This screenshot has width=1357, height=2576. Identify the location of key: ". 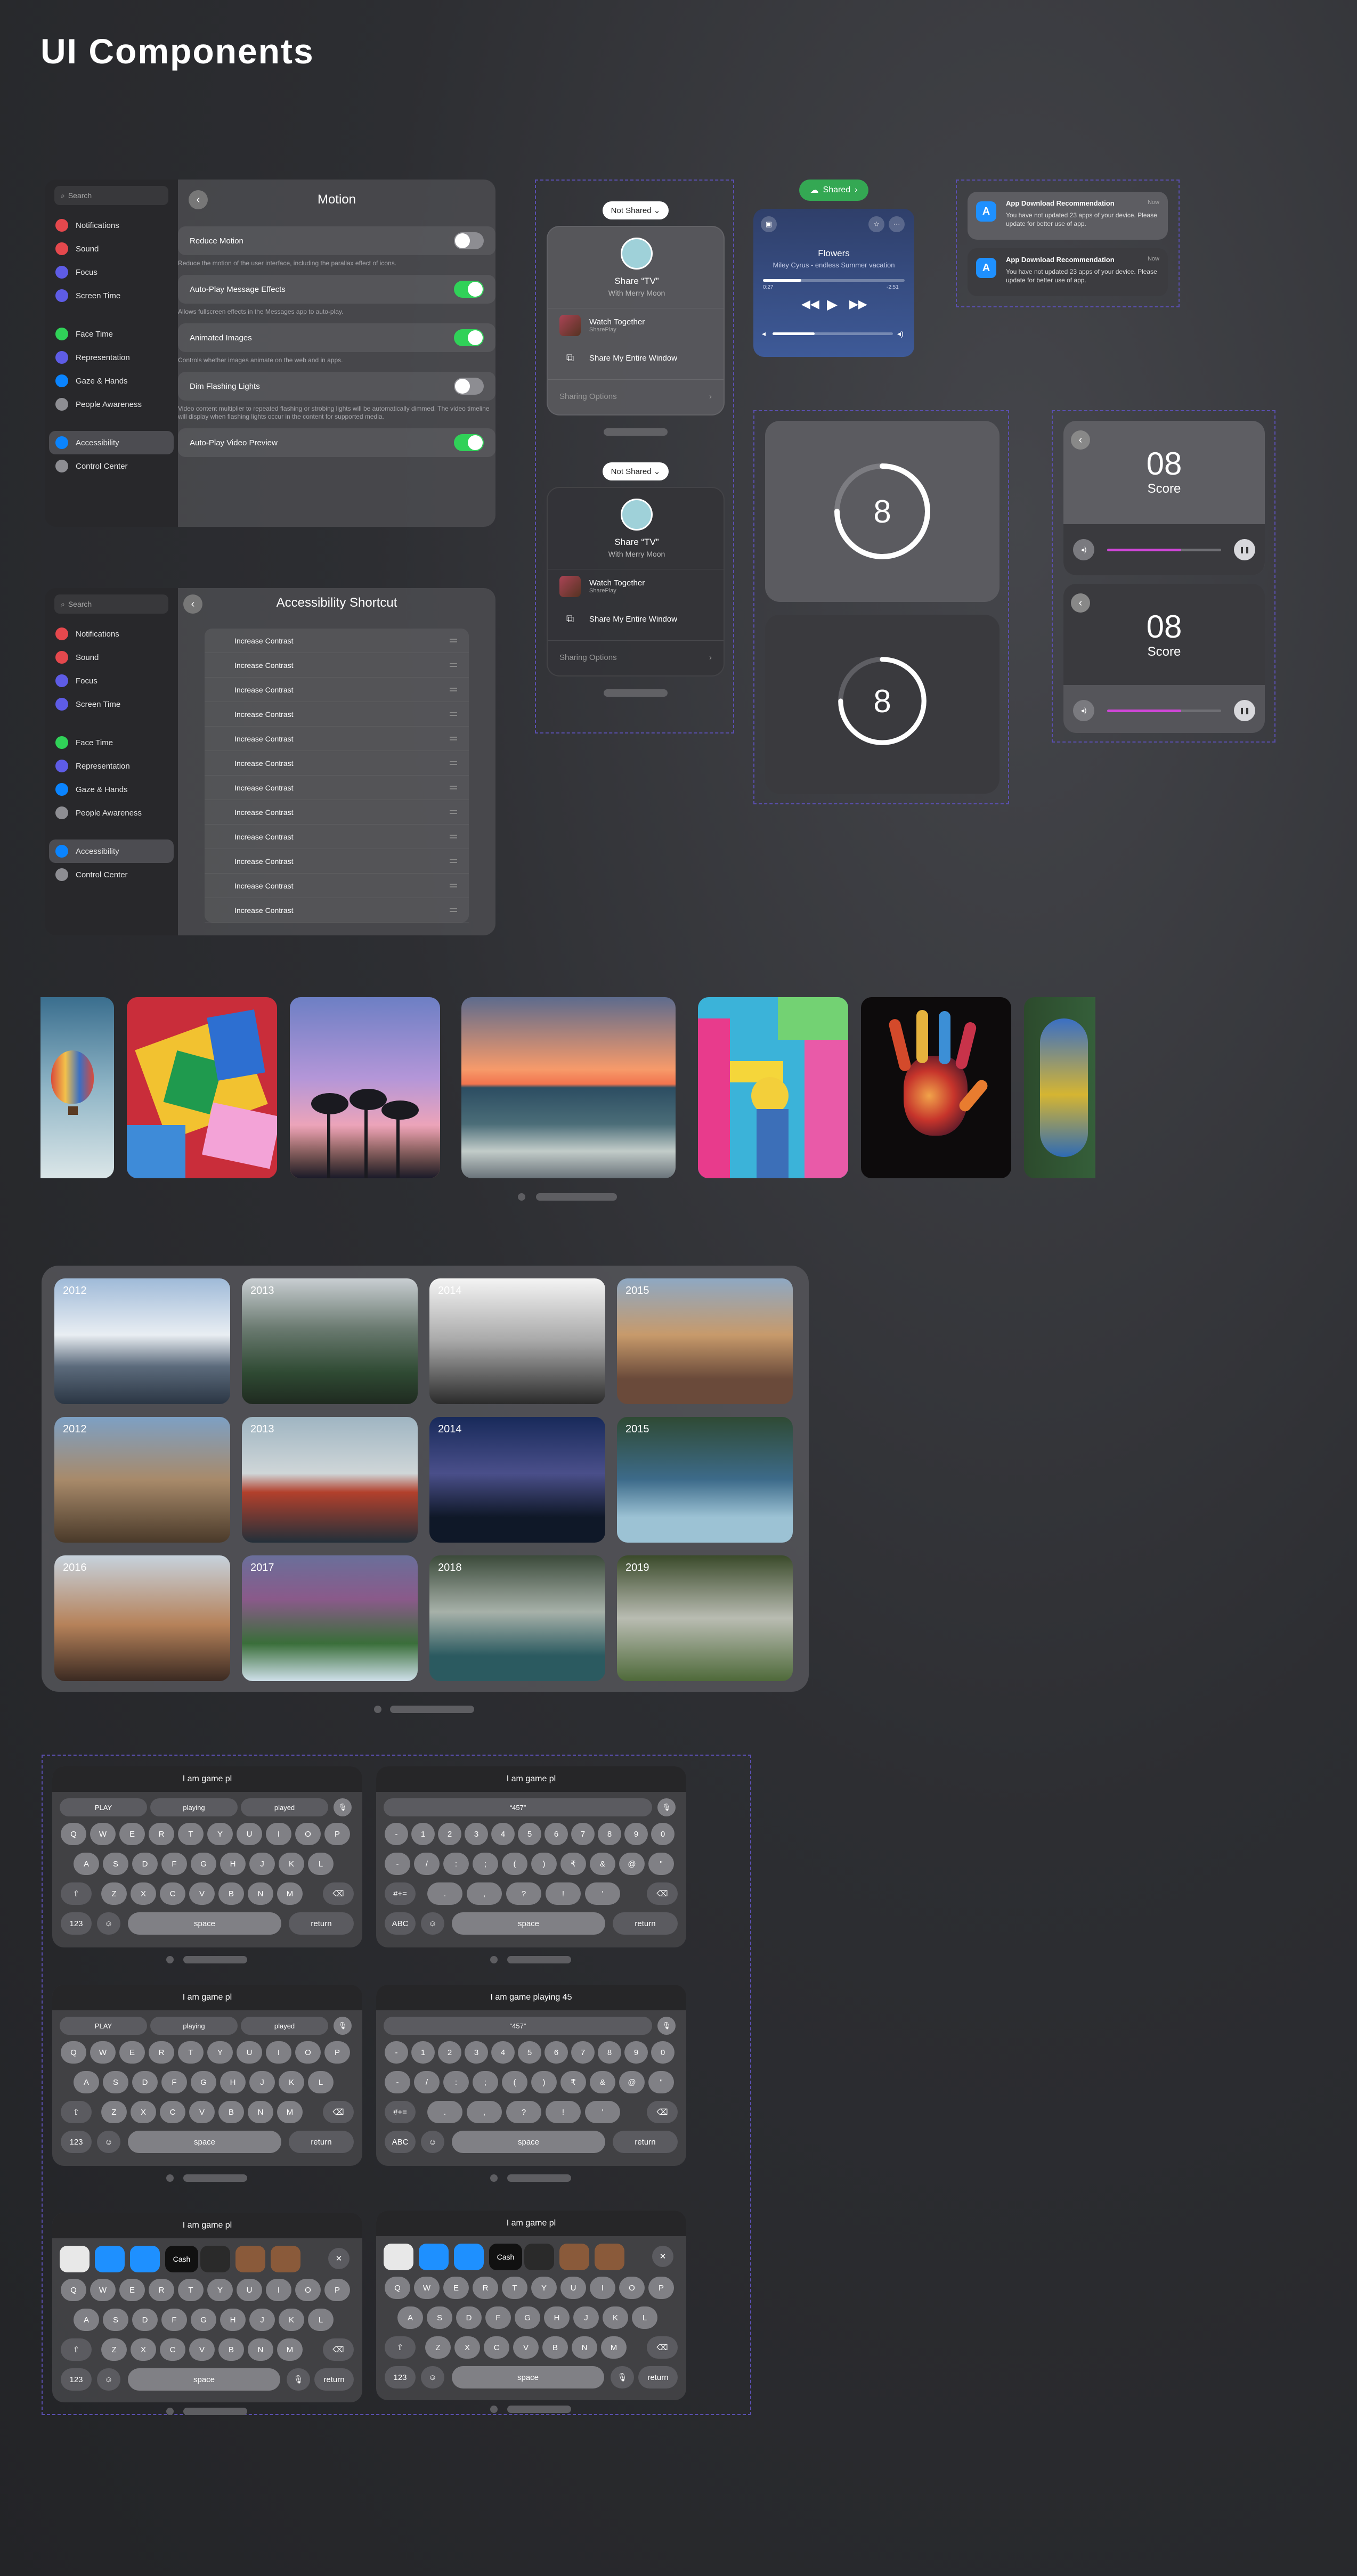
(661, 1864).